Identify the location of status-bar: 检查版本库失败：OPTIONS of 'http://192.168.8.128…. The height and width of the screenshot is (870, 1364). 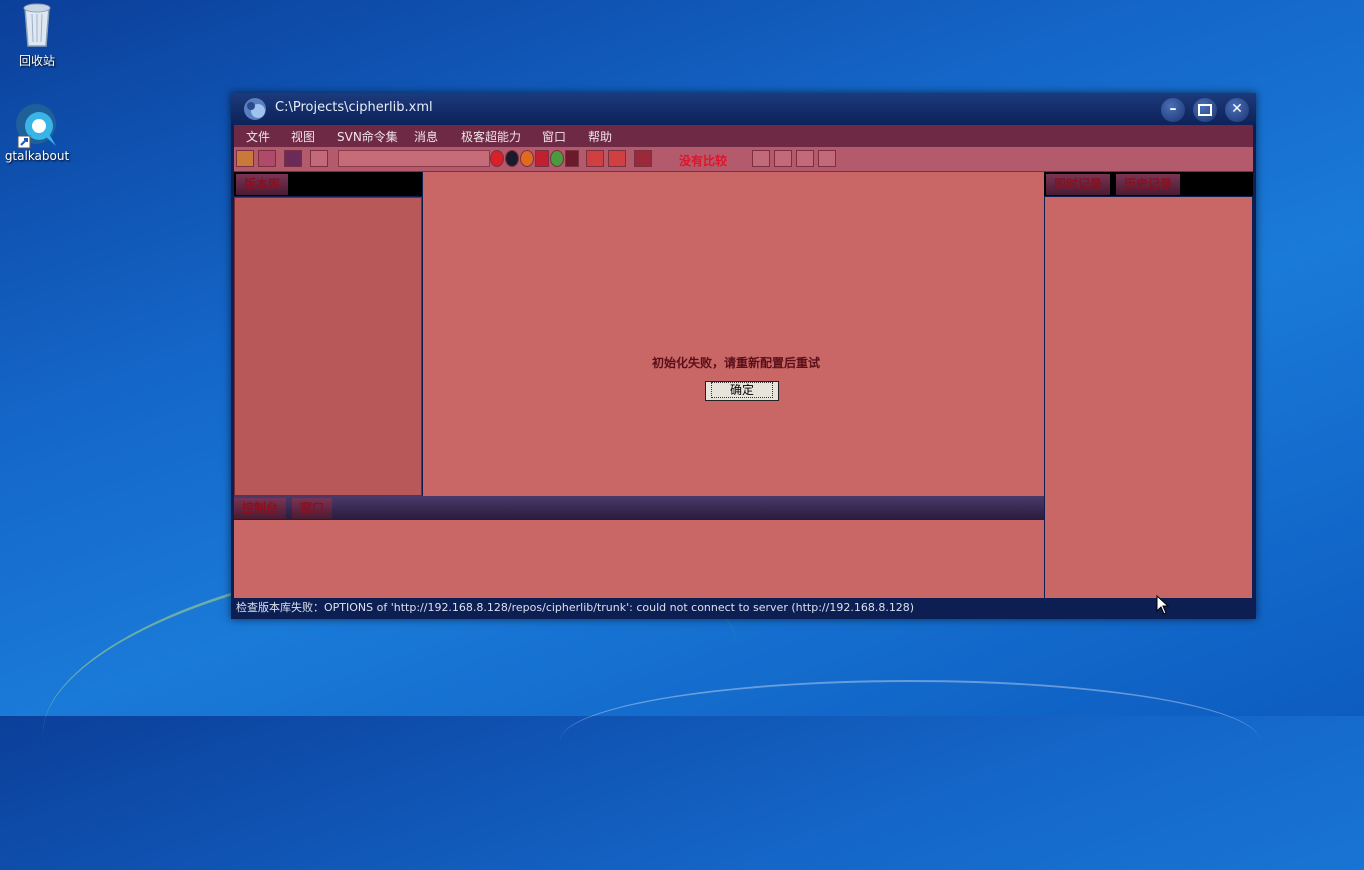
(743, 608).